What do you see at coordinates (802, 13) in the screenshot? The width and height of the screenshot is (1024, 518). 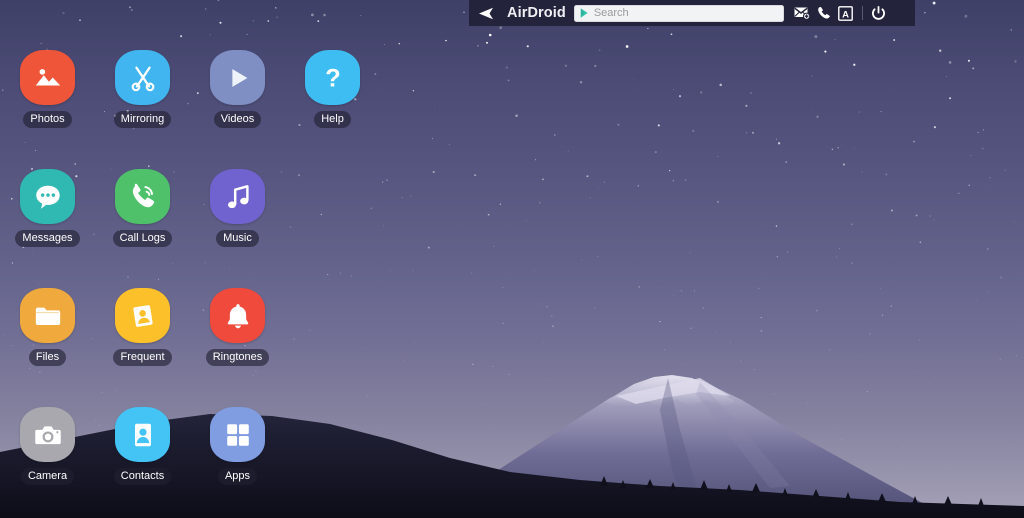 I see `messages-notification-icon` at bounding box center [802, 13].